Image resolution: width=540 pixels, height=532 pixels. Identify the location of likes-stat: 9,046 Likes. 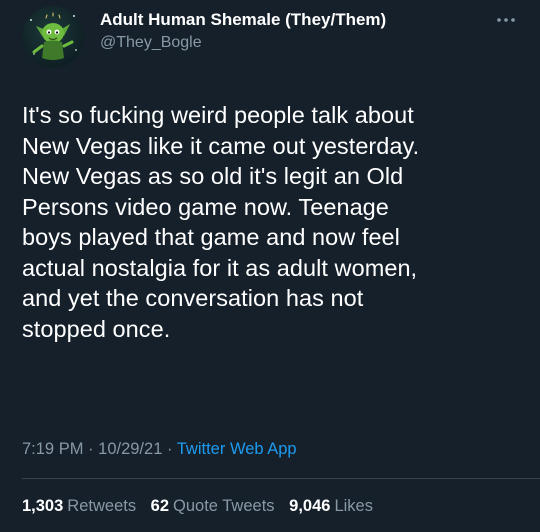
(331, 506).